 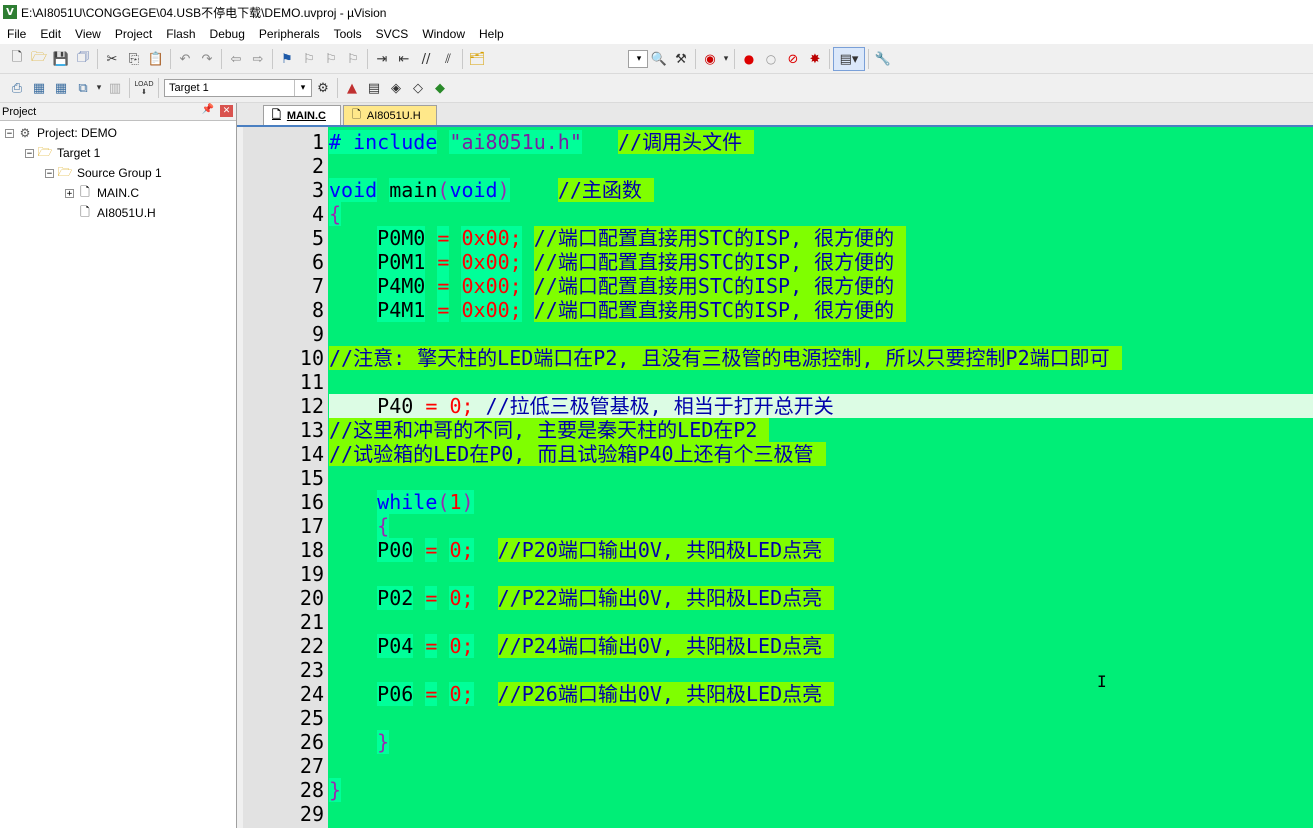 What do you see at coordinates (815, 59) in the screenshot?
I see `breakpoint-kill-all-icon: ✸` at bounding box center [815, 59].